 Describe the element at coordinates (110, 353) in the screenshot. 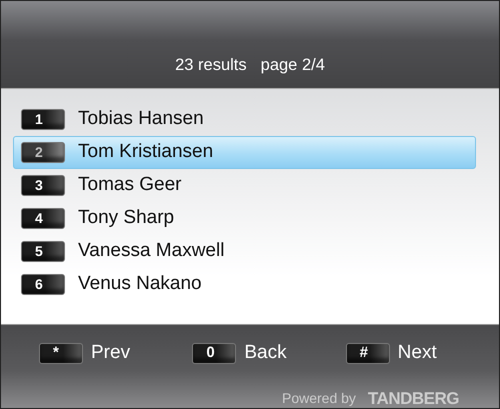

I see `nav-label: Prev` at that location.